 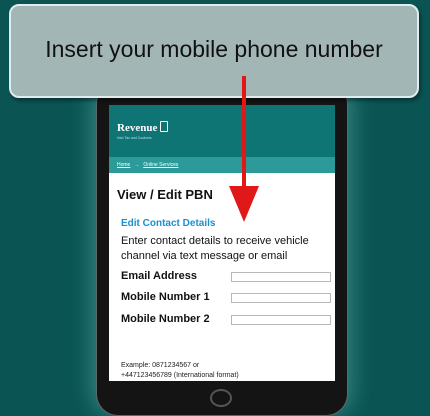 I want to click on mobile-1-label: Mobile Number 1, so click(x=165, y=297).